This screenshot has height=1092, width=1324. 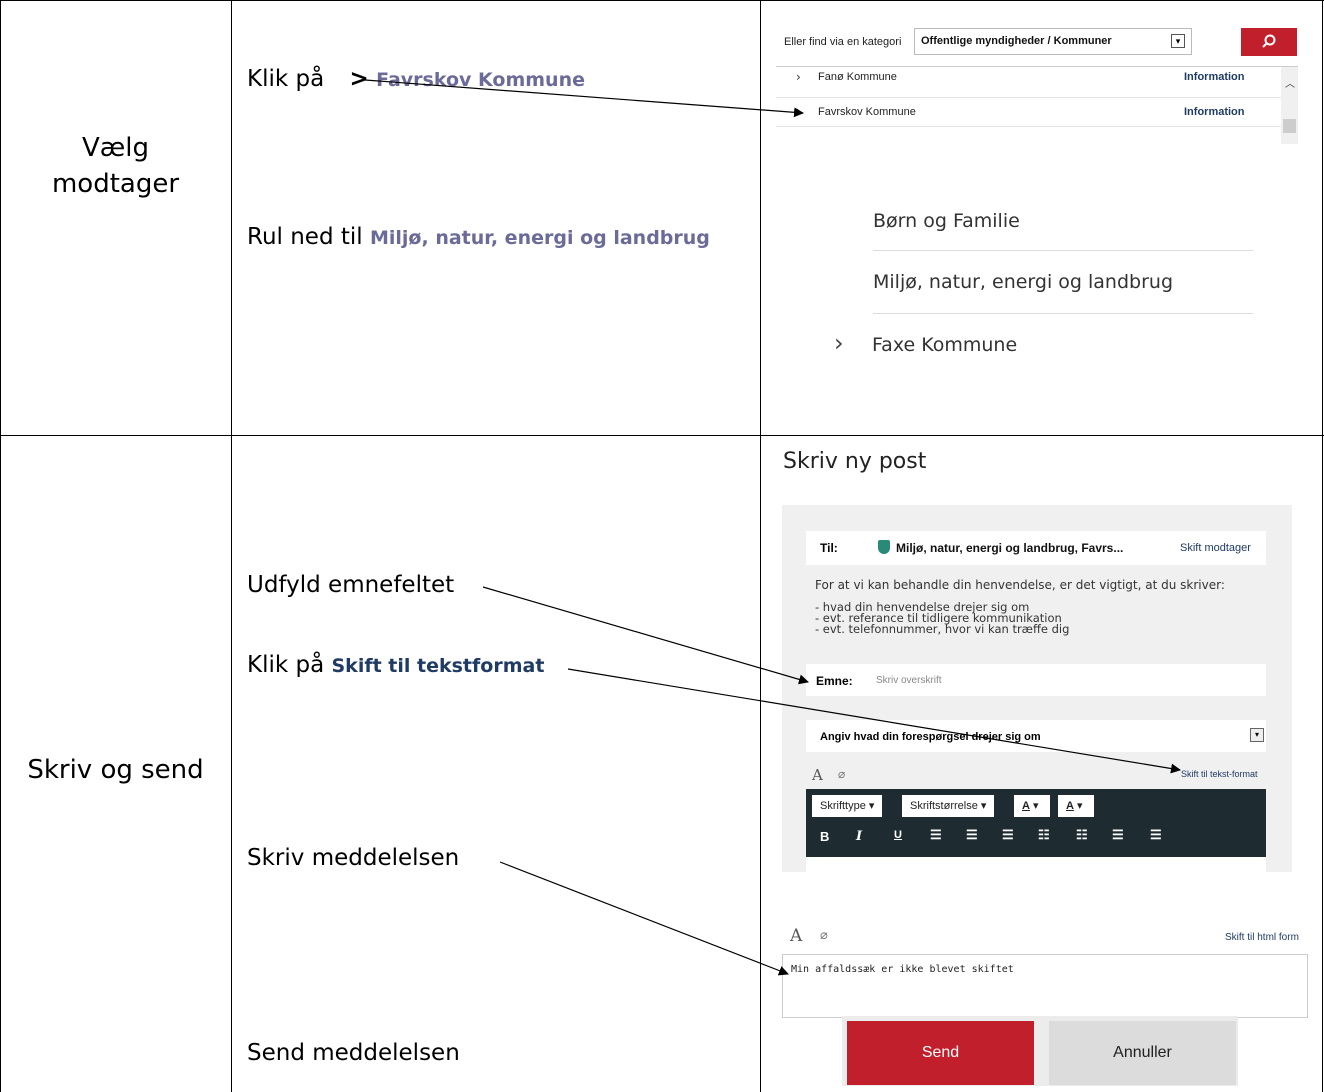 I want to click on chevron-up-icon: ︿, so click(x=1290, y=82).